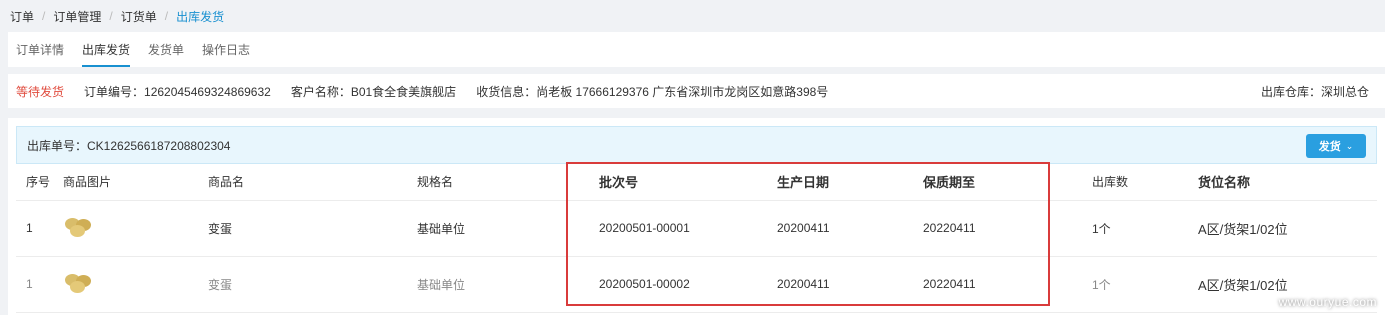  What do you see at coordinates (40, 49) in the screenshot?
I see `tab-order-details: 订单详情` at bounding box center [40, 49].